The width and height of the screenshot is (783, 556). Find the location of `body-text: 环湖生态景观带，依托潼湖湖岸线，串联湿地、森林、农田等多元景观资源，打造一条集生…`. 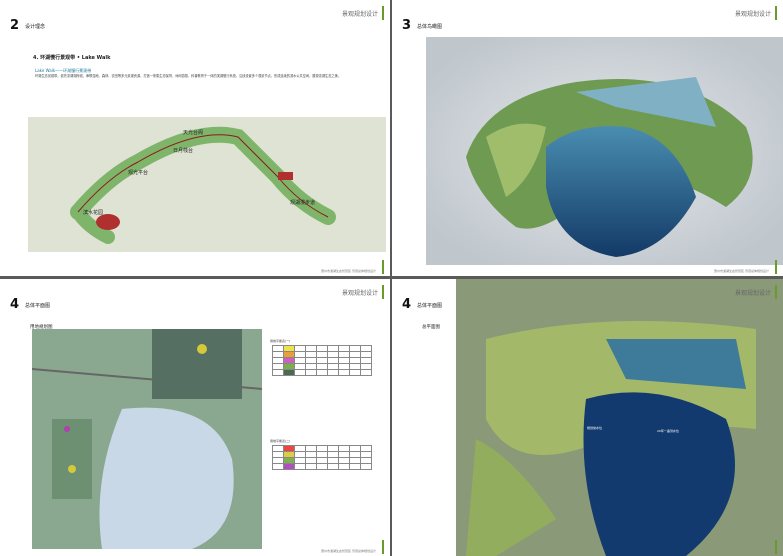

body-text: 环湖生态景观带，依托潼湖湖岸线，串联湿地、森林、农田等多元景观资源，打造一条集生… is located at coordinates (188, 76).